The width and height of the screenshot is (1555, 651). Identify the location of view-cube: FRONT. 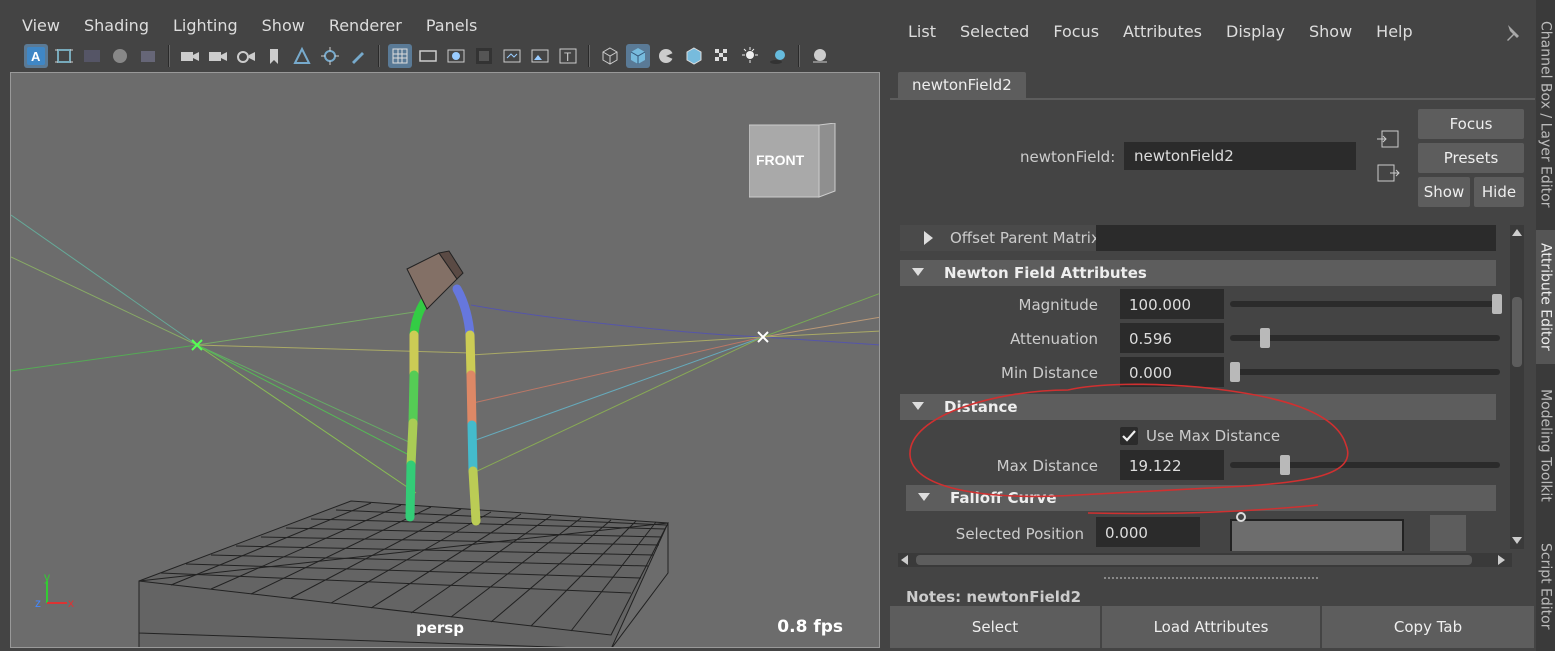
(792, 160).